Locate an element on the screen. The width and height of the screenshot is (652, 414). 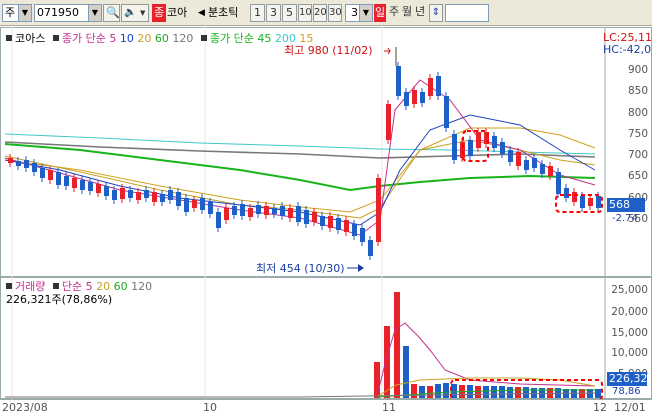
high-arrow-icon is located at coordinates (387, 51).